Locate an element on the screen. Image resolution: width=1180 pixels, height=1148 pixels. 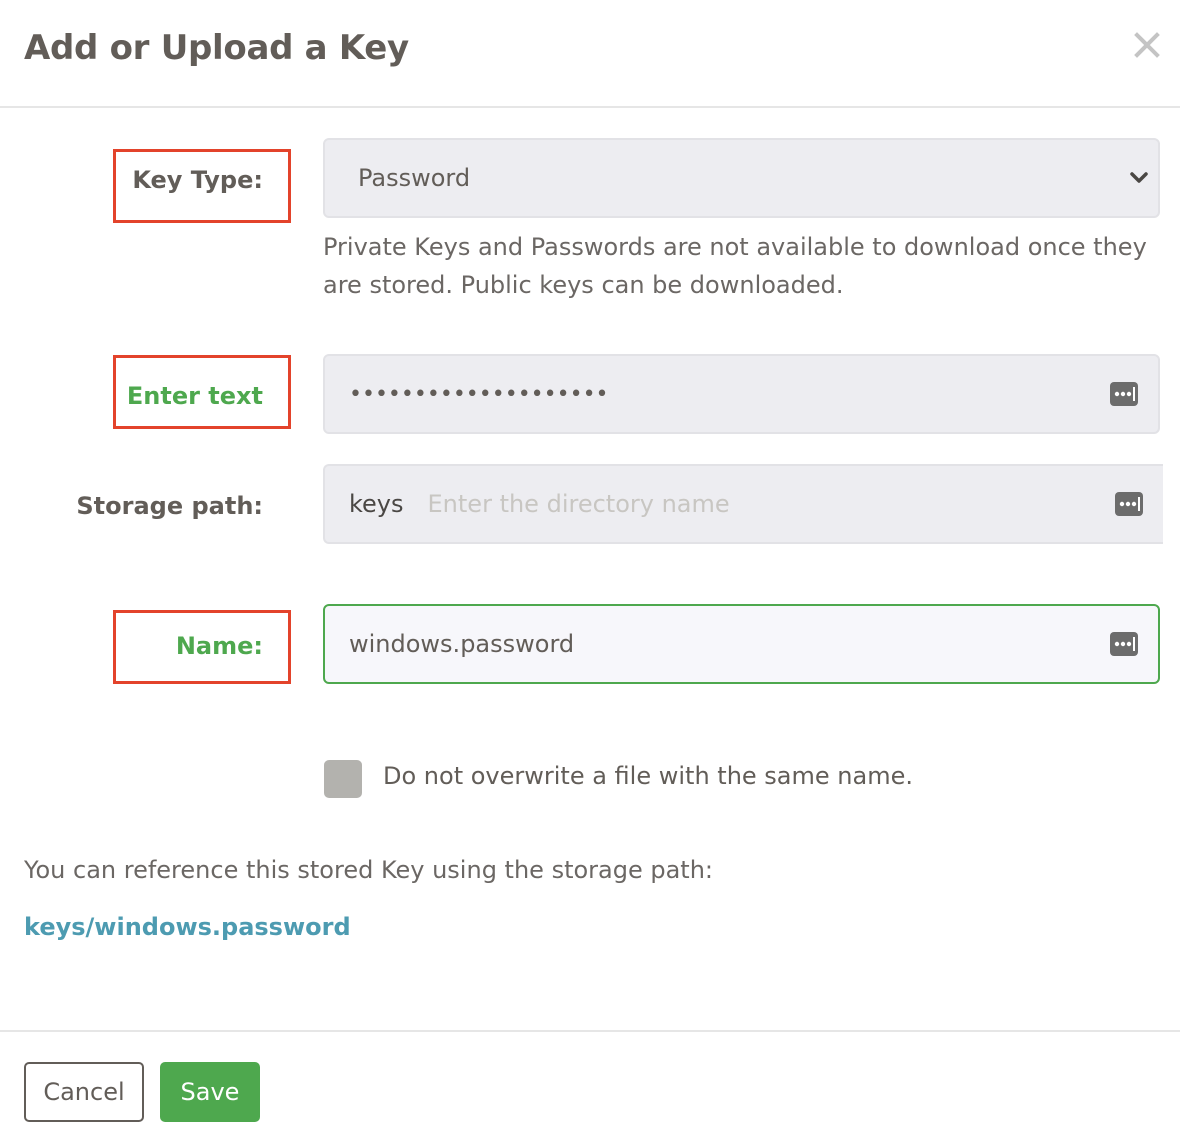
dialog-header: Add or Upload a Key is located at coordinates (590, 54).